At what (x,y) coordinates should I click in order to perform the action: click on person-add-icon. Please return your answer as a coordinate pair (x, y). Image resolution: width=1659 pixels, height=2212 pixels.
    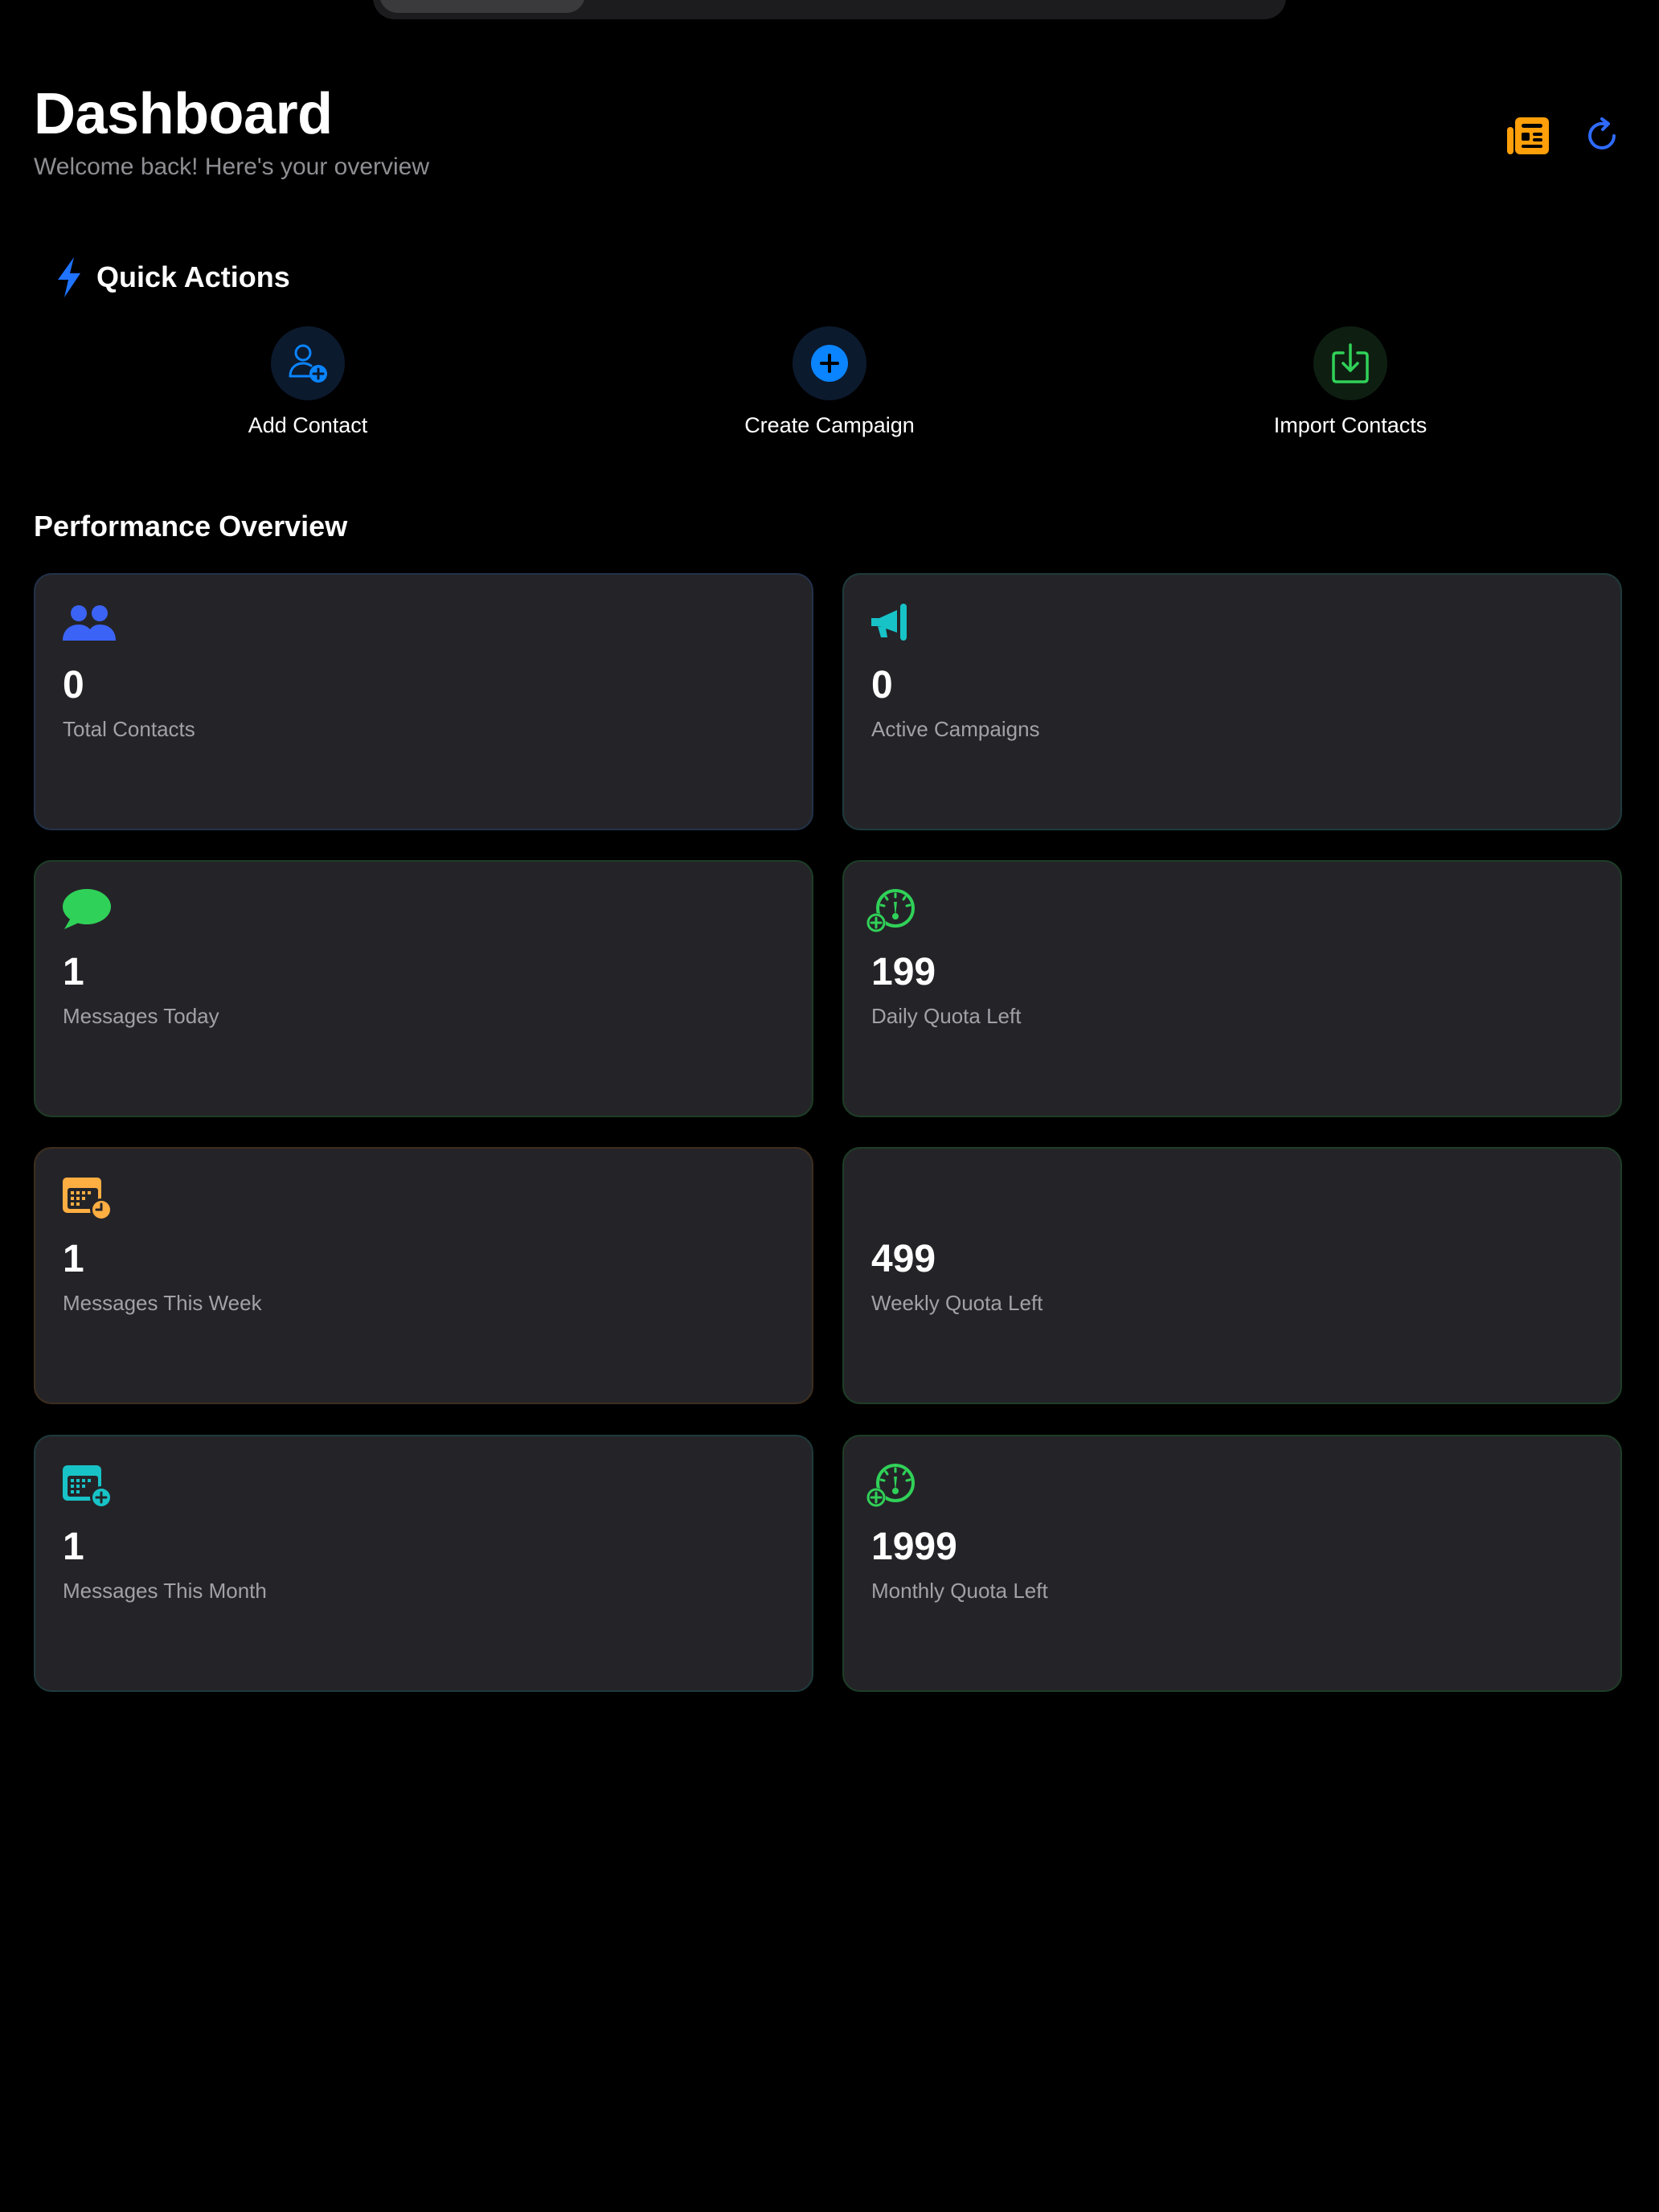
    Looking at the image, I should click on (308, 363).